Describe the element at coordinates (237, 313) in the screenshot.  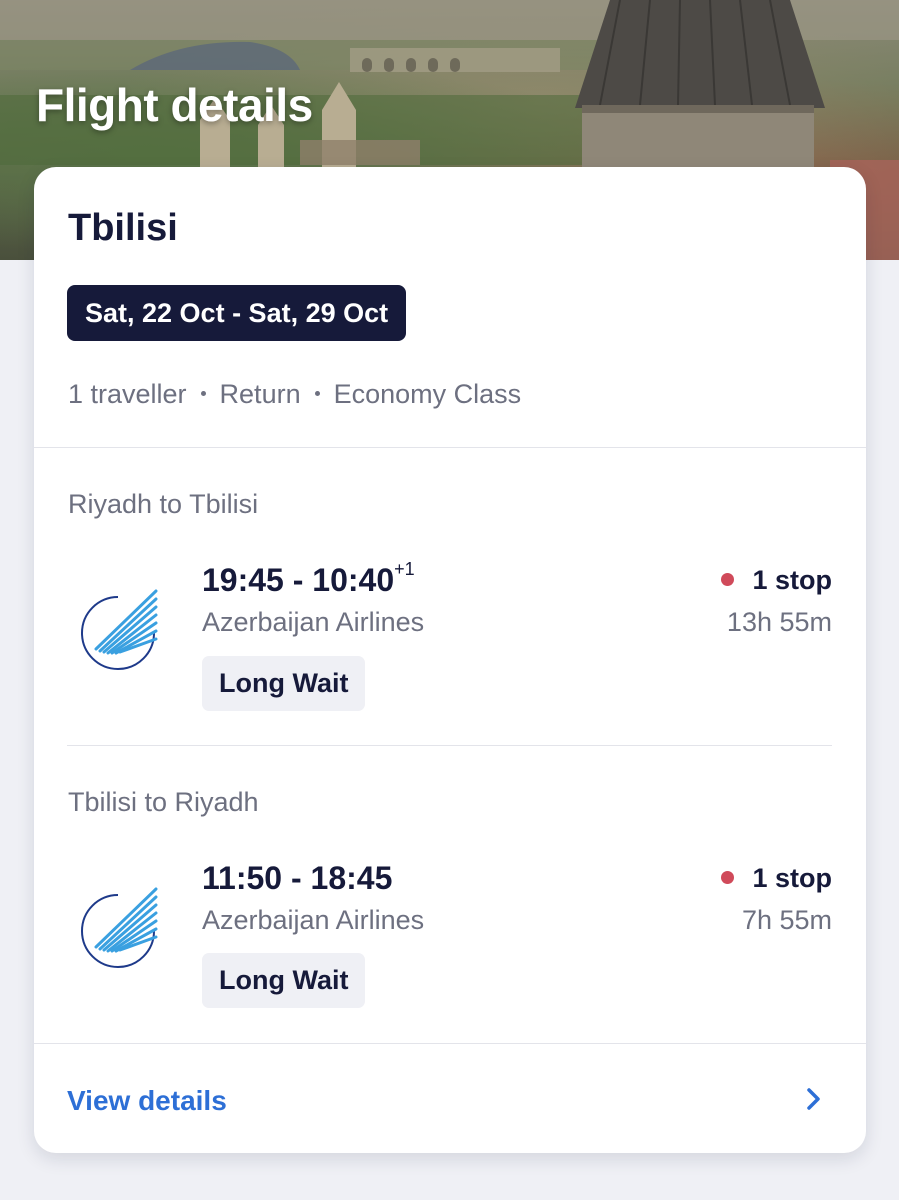
I see `date-range-badge: Sat, 22 Oct - Sat, 29 Oct` at that location.